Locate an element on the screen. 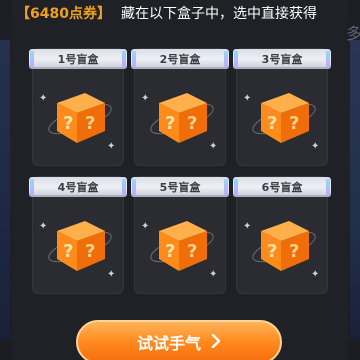  box-label: 6号盲盒 is located at coordinates (282, 187).